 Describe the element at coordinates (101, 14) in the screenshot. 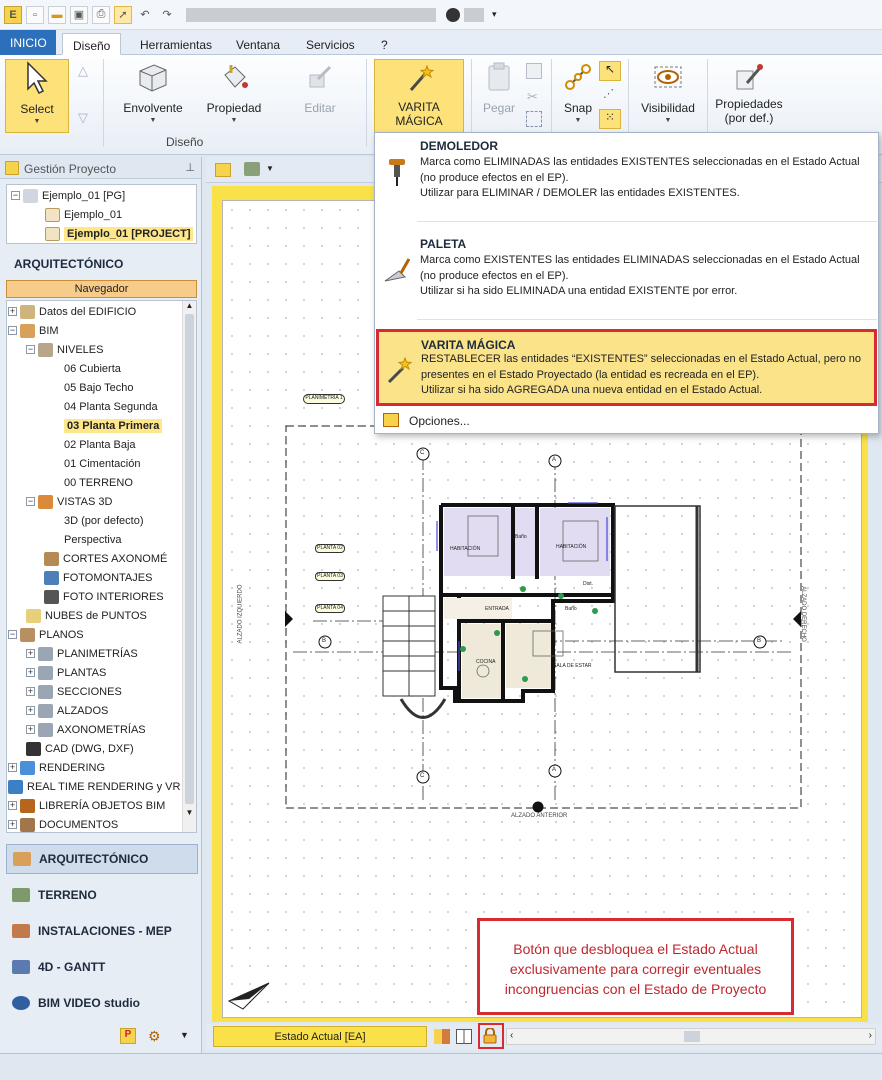

I see `print-icon: ⎙` at that location.